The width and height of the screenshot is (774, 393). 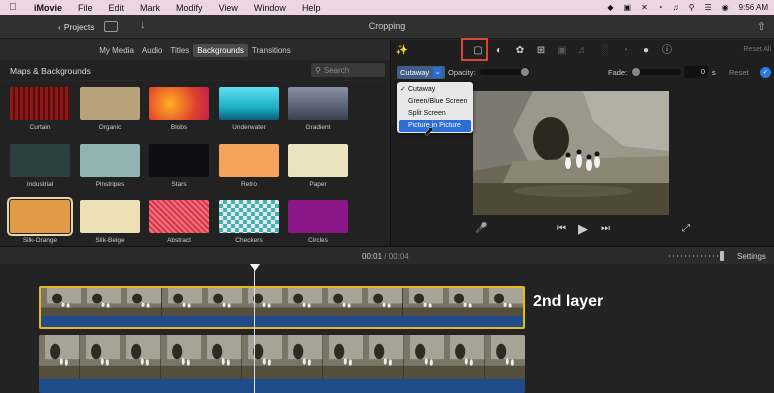 What do you see at coordinates (757, 49) in the screenshot?
I see `reset-all-button: Reset All` at bounding box center [757, 49].